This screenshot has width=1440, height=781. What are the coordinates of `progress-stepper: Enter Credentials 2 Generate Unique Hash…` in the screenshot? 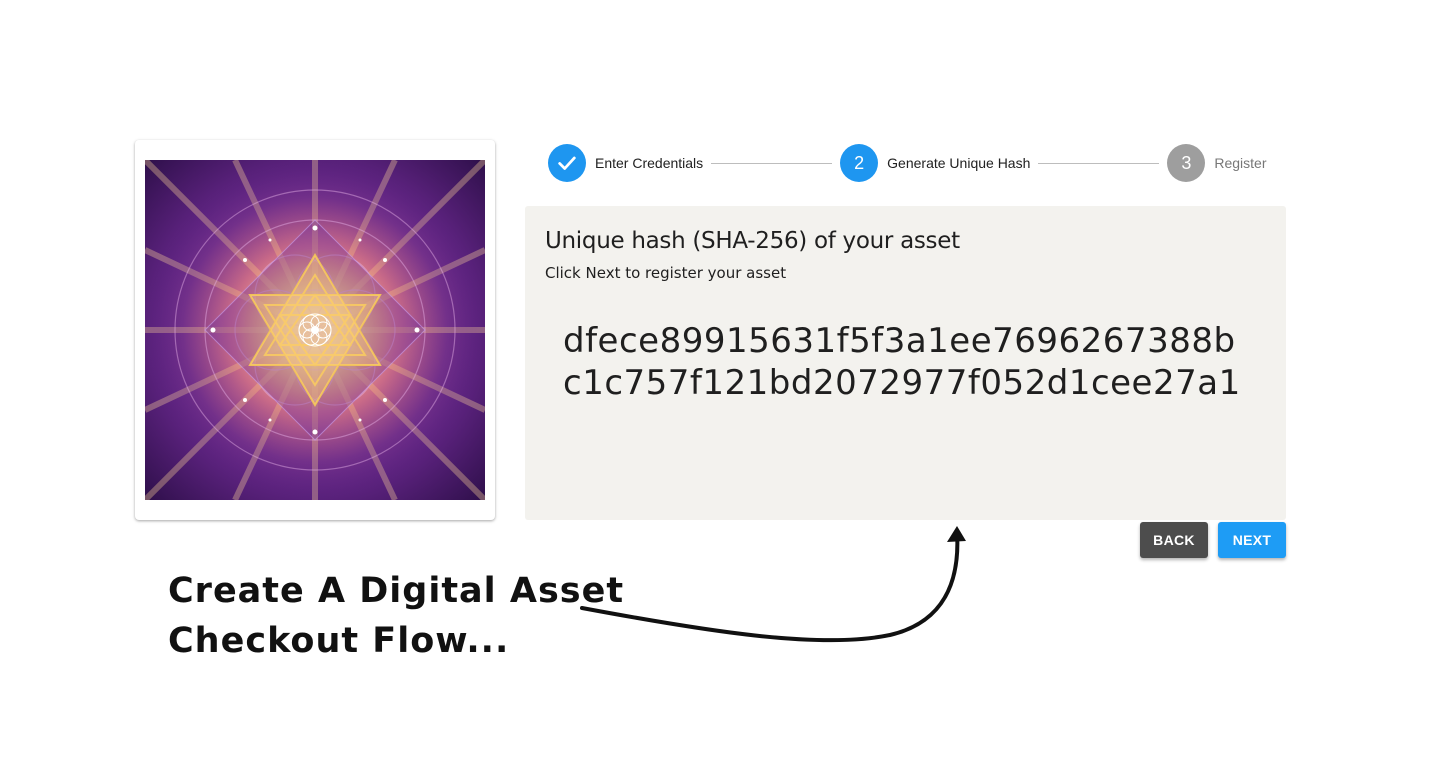 It's located at (913, 163).